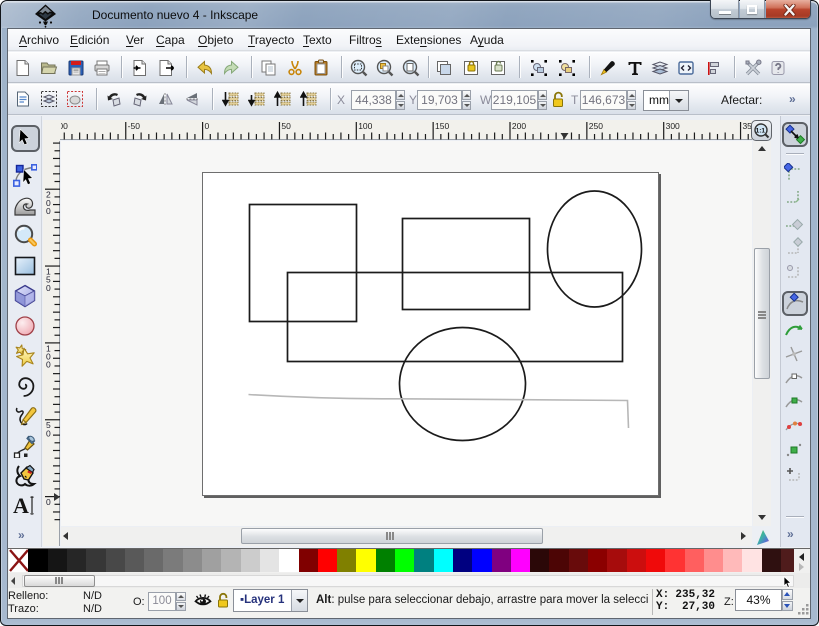 The width and height of the screenshot is (819, 626). I want to click on svg-text: -50, so click(134, 126).